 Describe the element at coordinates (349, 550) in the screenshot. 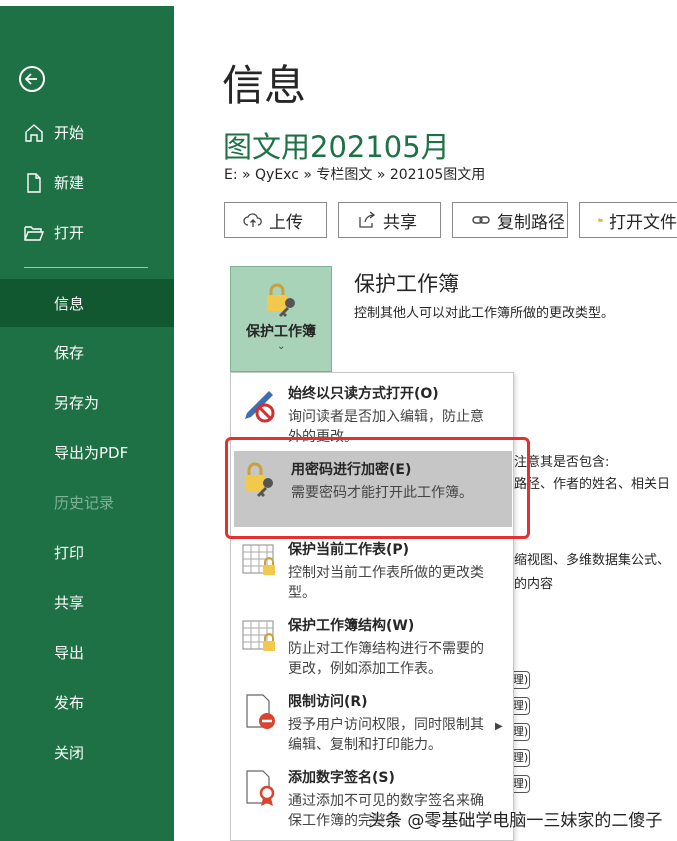

I see `menu-item-title: 保护当前工作表(P)` at that location.